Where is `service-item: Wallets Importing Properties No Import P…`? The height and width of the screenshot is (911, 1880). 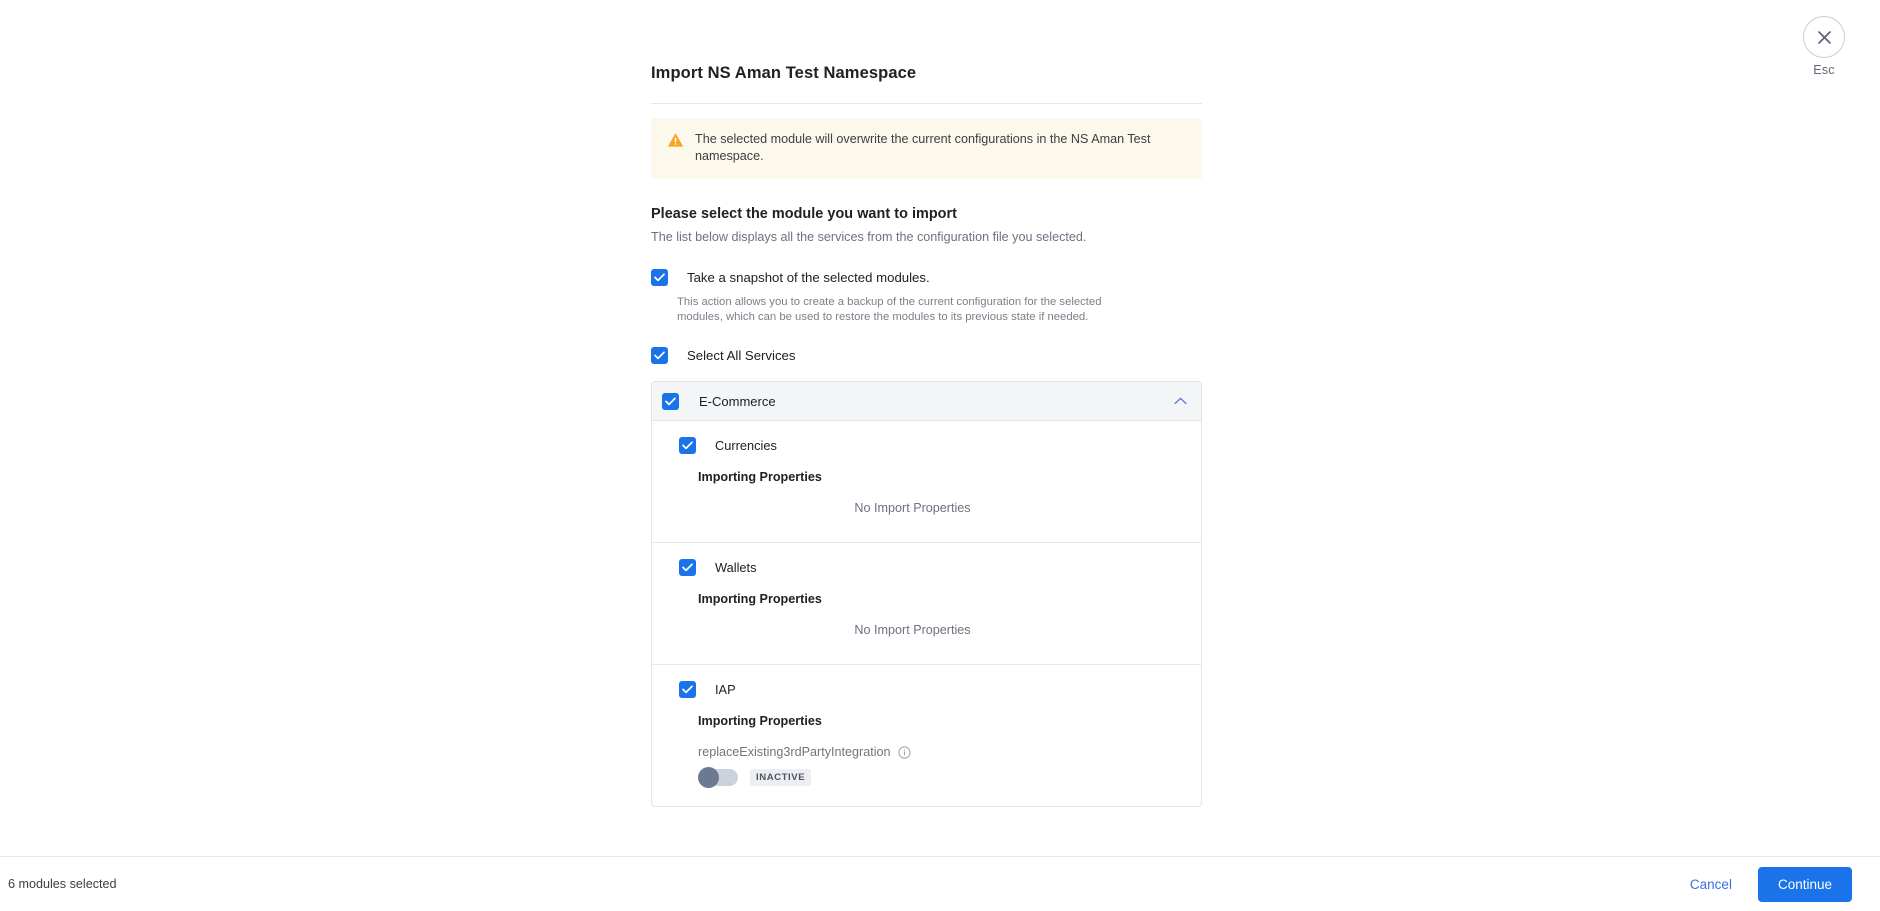
service-item: Wallets Importing Properties No Import P… is located at coordinates (926, 604).